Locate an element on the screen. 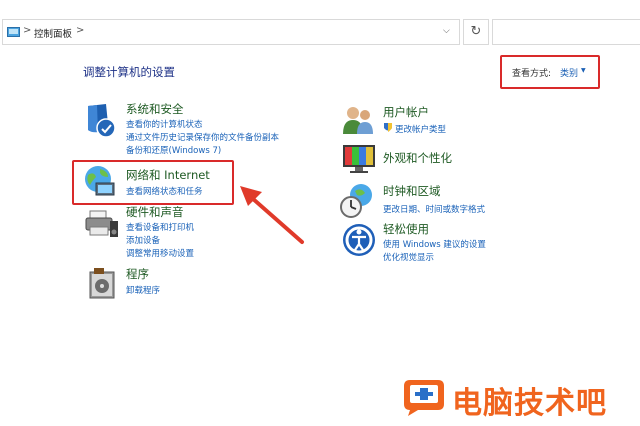 The height and width of the screenshot is (426, 640). link-change-account-type: 更改帐户类型 is located at coordinates (420, 129).